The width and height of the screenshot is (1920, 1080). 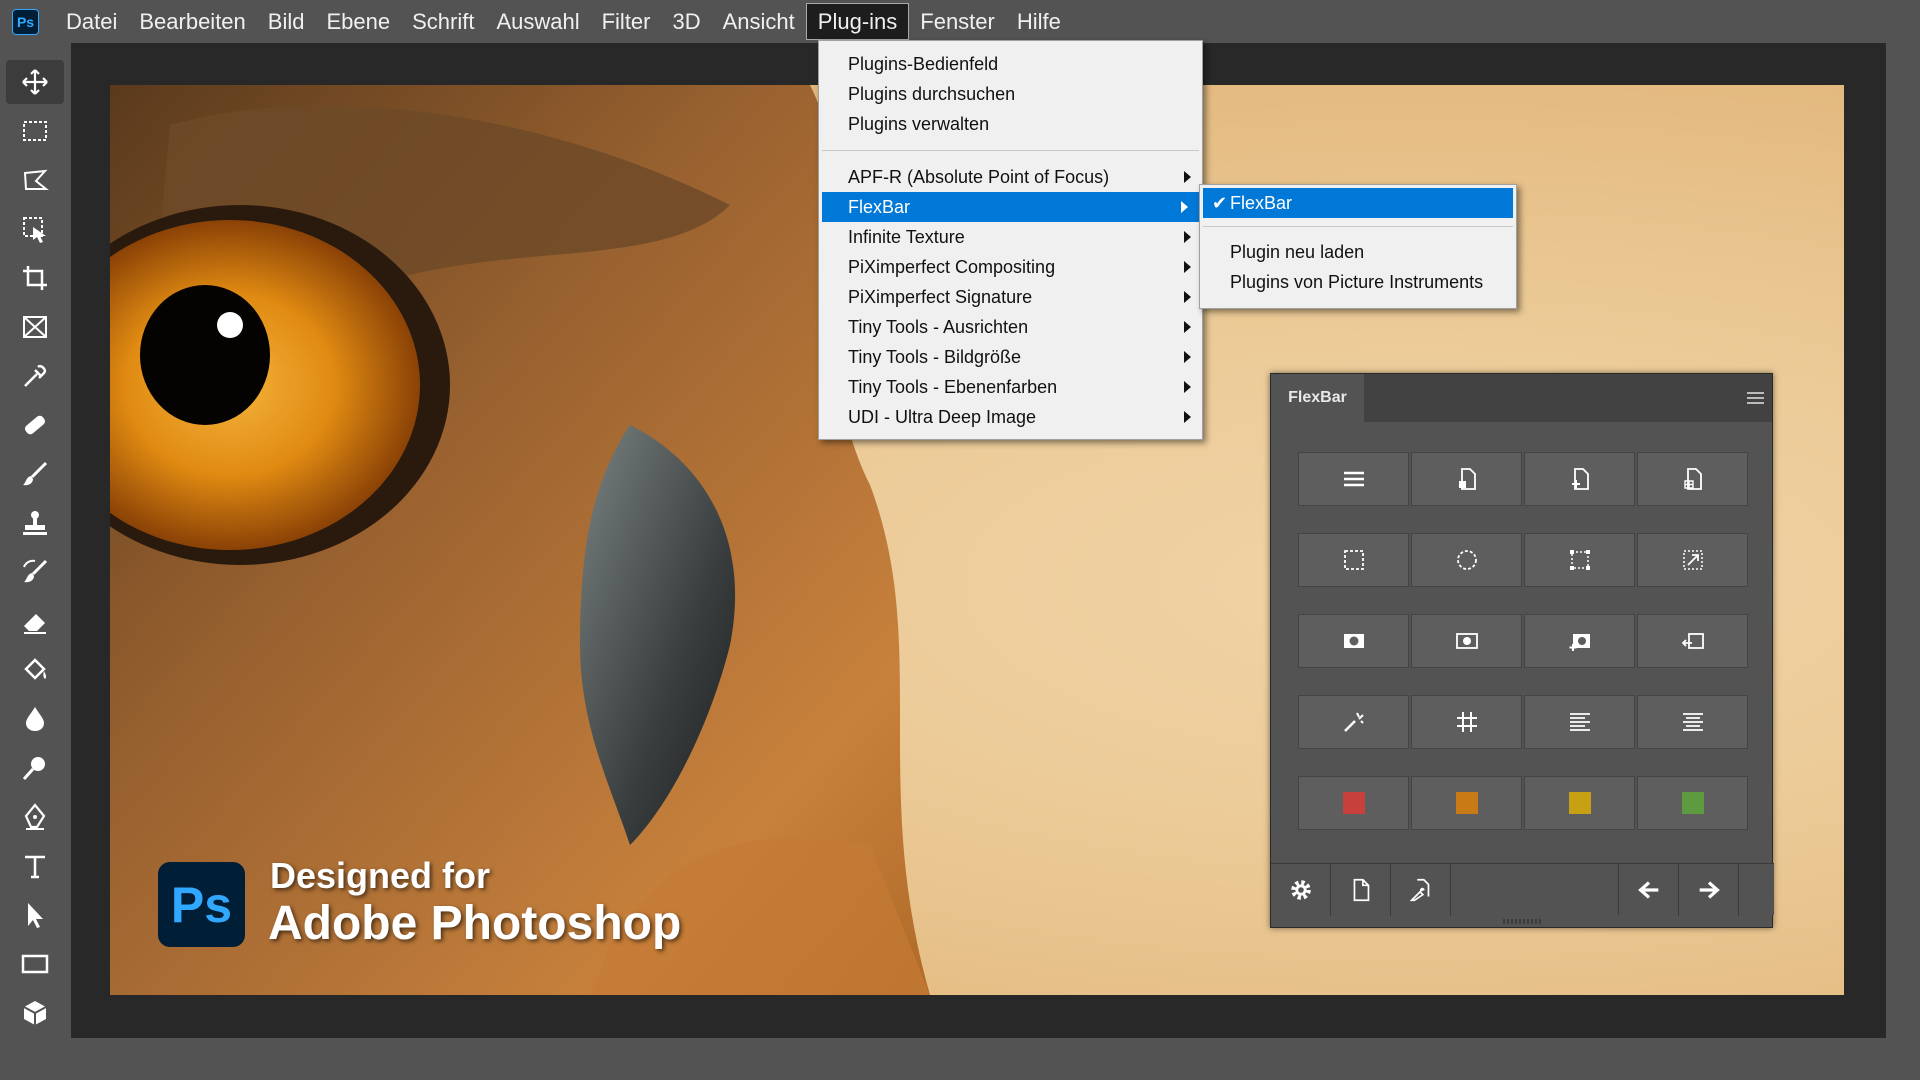 I want to click on menu-item-flexbar: FlexBar, so click(x=1010, y=207).